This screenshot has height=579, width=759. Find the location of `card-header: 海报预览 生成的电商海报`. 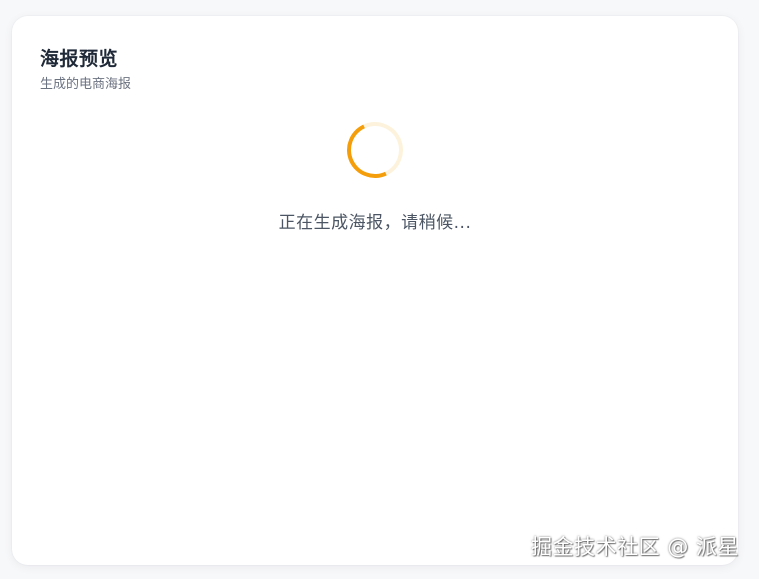

card-header: 海报预览 生成的电商海报 is located at coordinates (85, 70).